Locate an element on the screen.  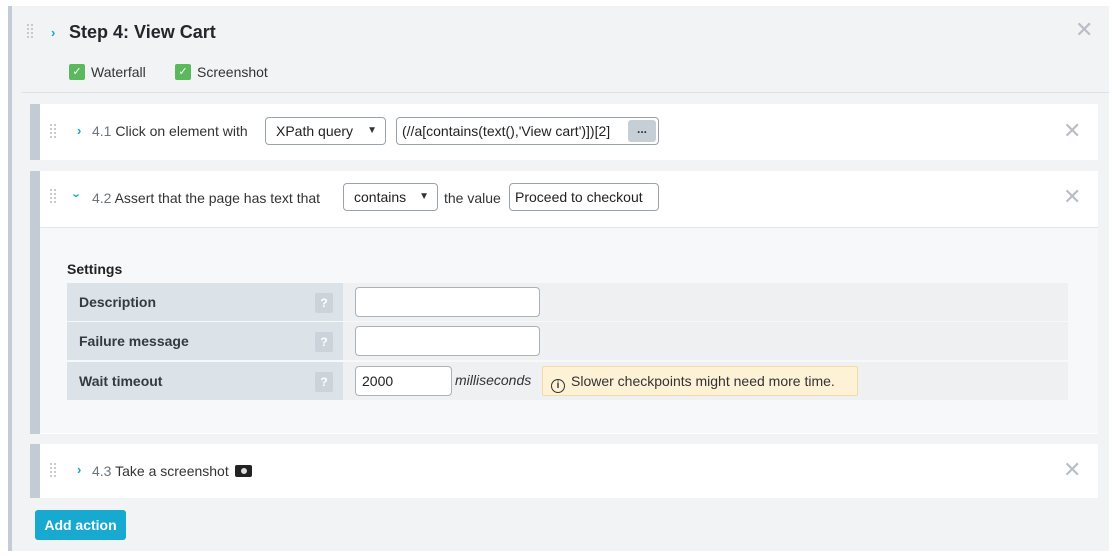
xpath-value: (//a[contains(text(),'View cart')])[2] is located at coordinates (506, 131).